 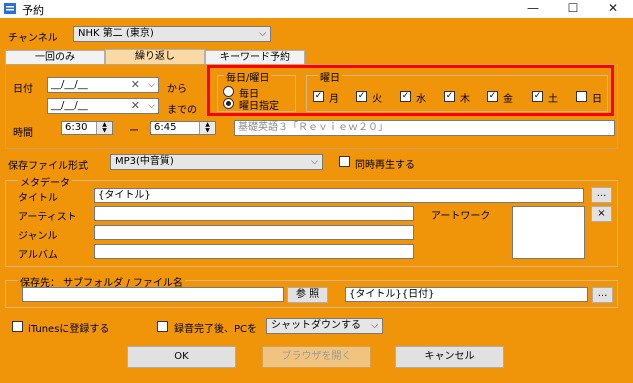 What do you see at coordinates (316, 325) in the screenshot?
I see `after-record-value: シャットダウンする` at bounding box center [316, 325].